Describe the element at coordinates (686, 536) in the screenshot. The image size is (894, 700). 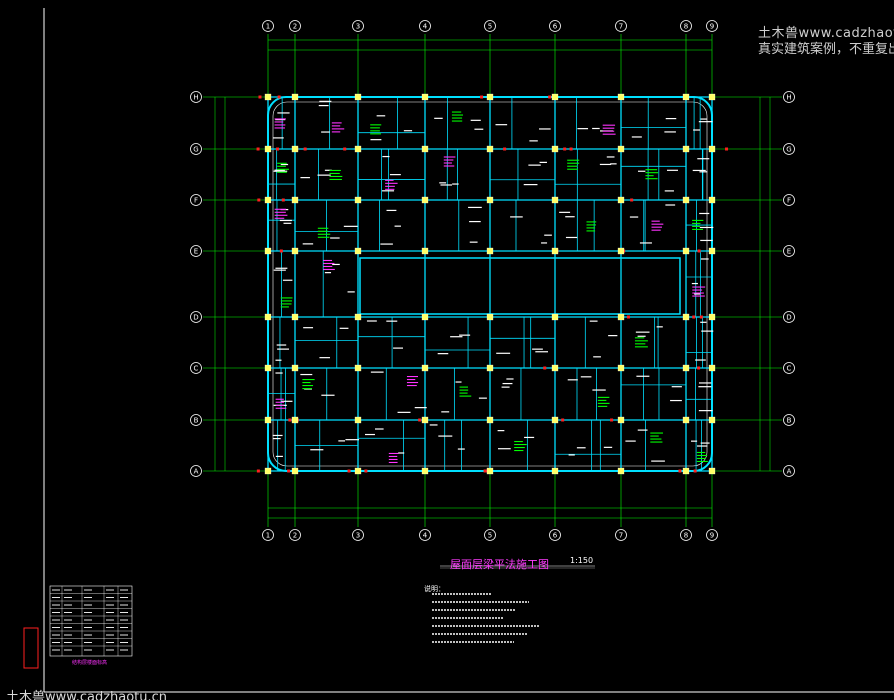
I see `axis-bubble-bottom-8-label: 8` at that location.